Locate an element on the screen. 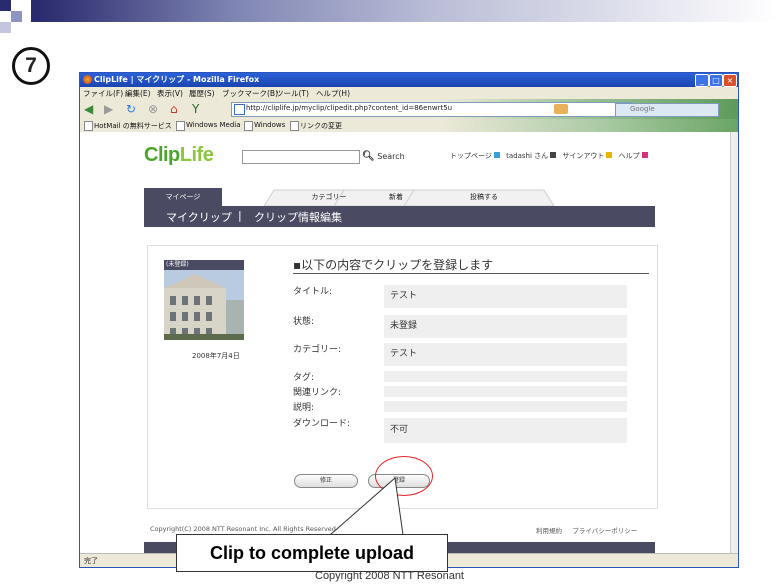 The width and height of the screenshot is (779, 586). field-label-title: タイトル: is located at coordinates (313, 292).